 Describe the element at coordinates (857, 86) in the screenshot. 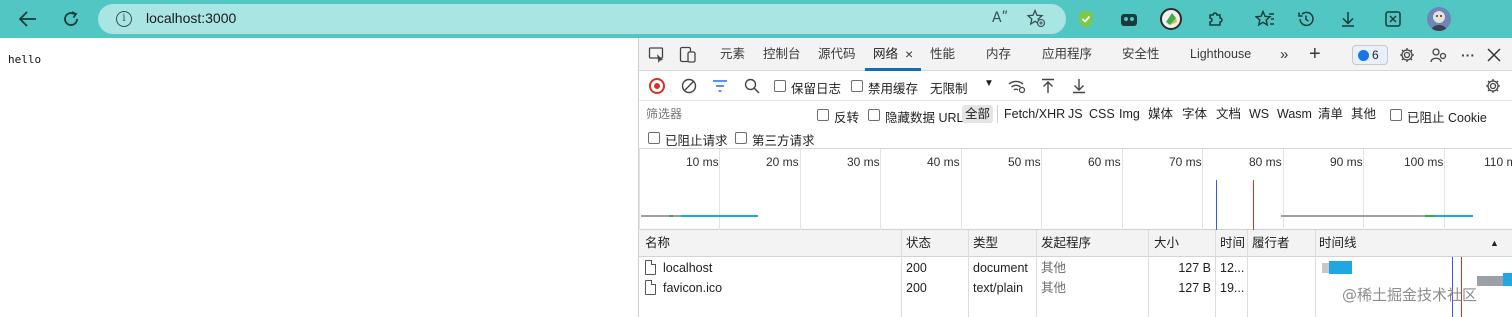

I see `disable-cache-checkbox` at that location.